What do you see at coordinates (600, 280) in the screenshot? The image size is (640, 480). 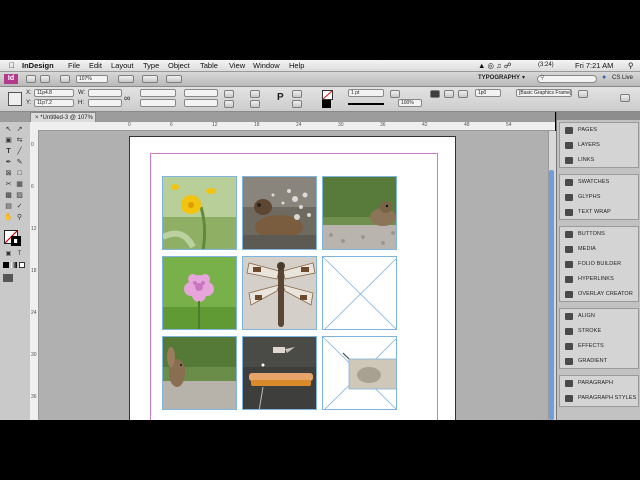 I see `panel-hyperlinks: HYPERLINKS` at bounding box center [600, 280].